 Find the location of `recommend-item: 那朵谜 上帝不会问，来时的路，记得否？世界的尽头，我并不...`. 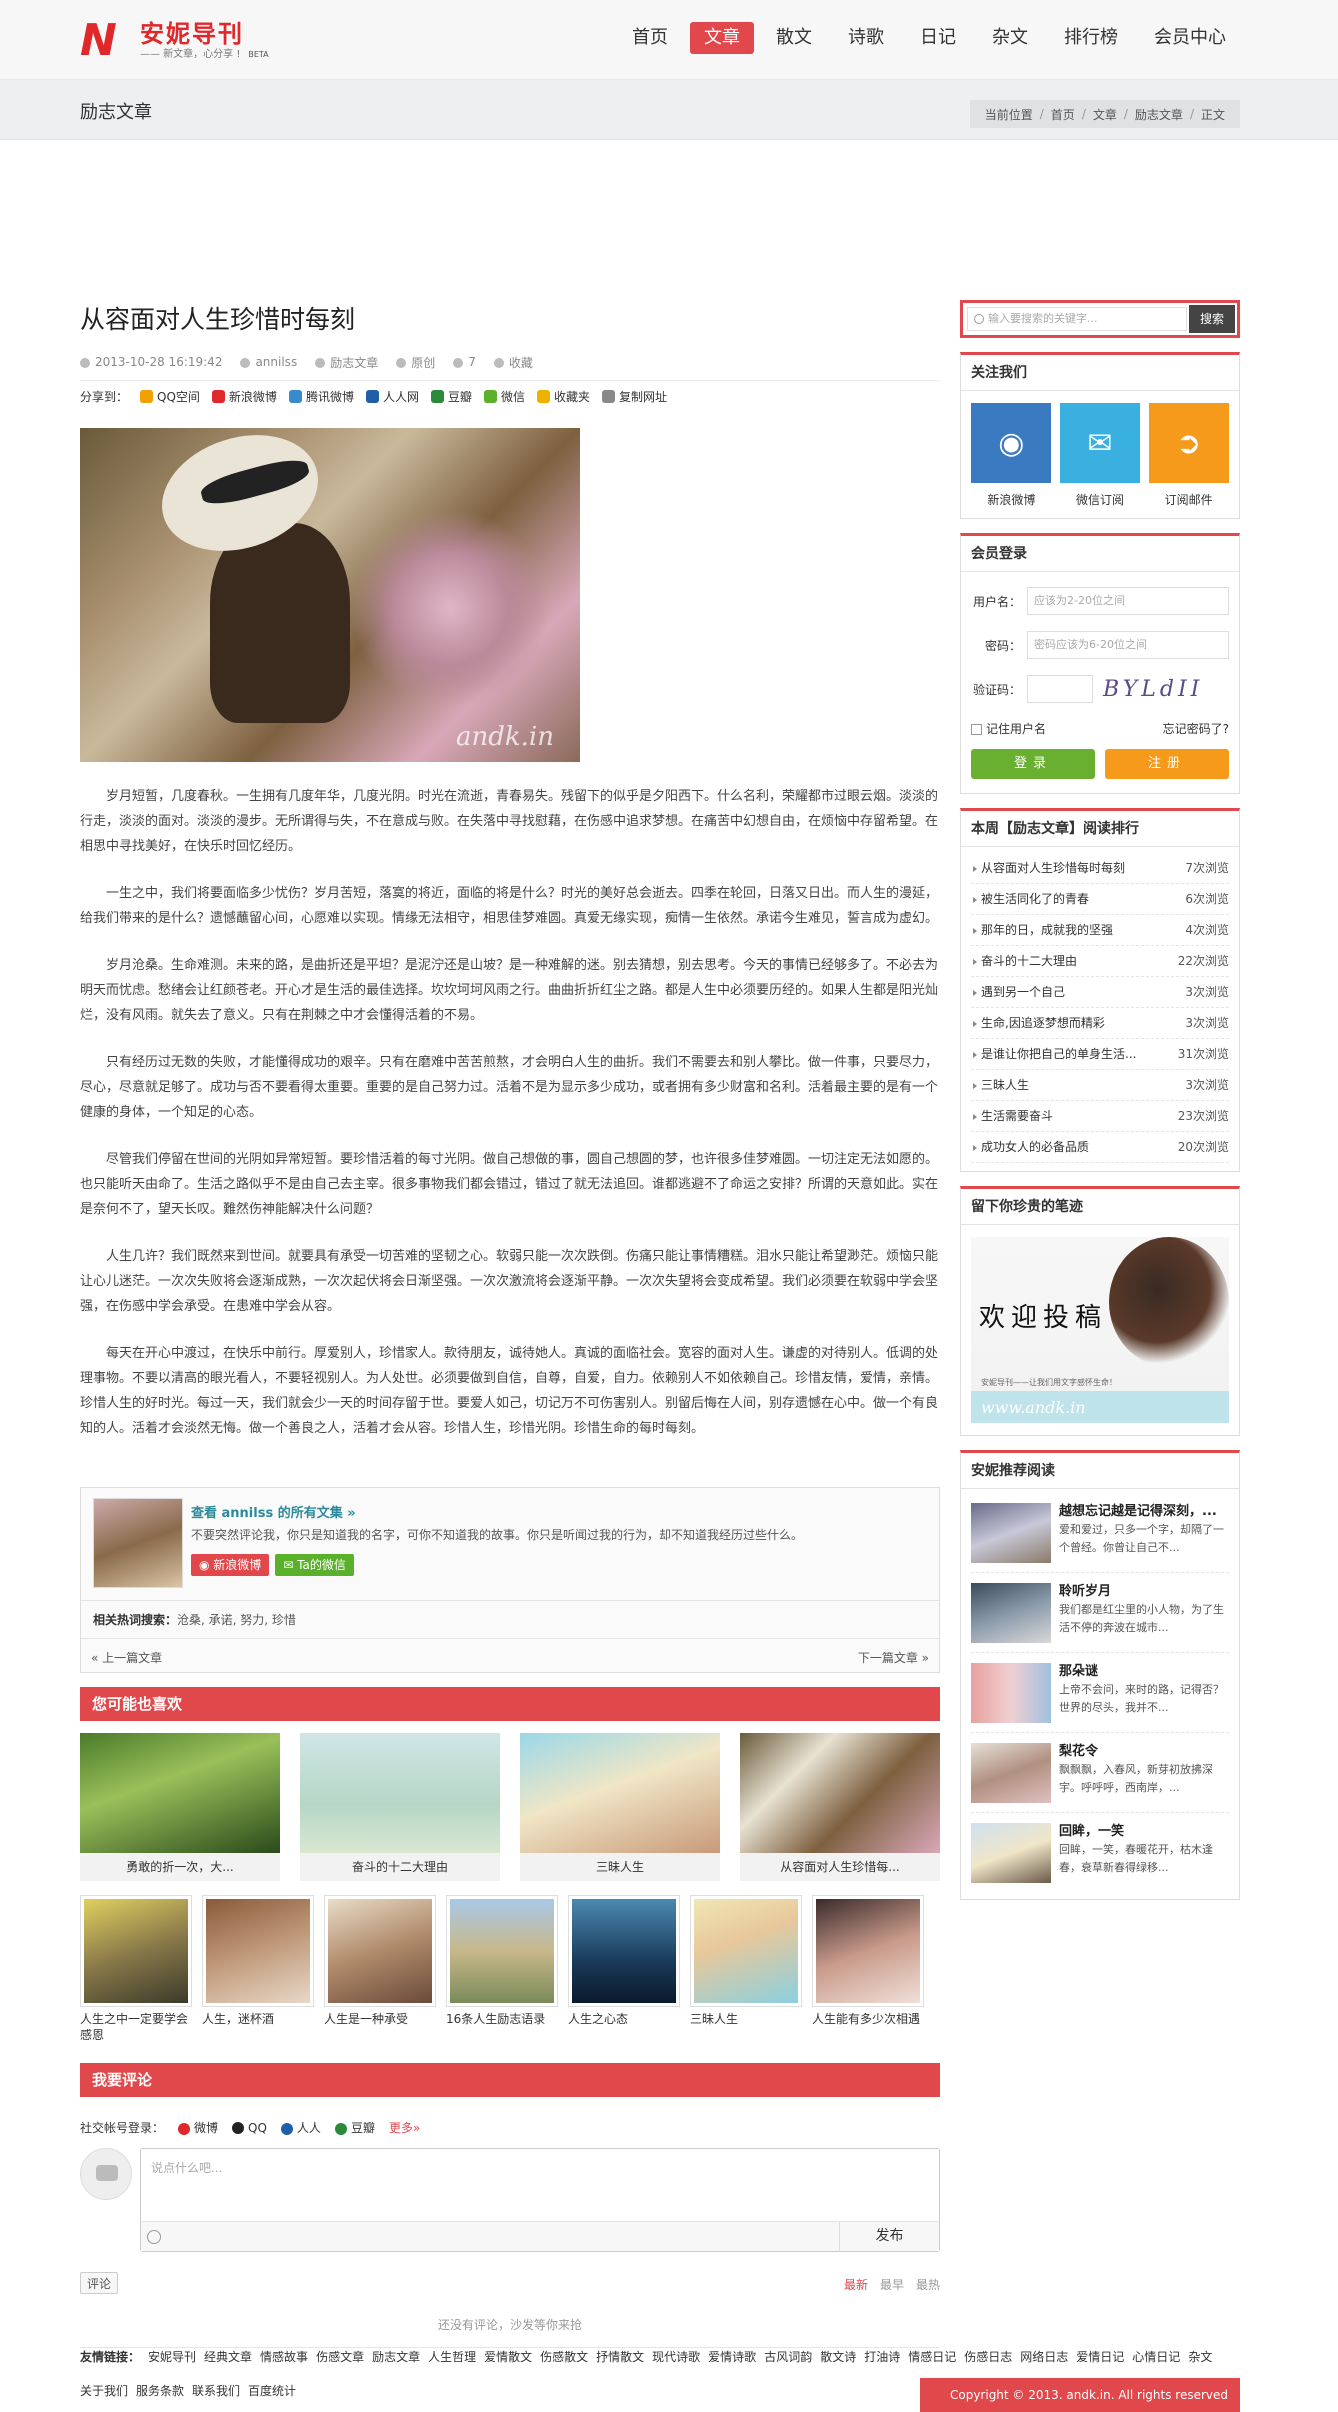

recommend-item: 那朵谜 上帝不会问，来时的路，记得否？世界的尽头，我并不... is located at coordinates (1100, 1693).